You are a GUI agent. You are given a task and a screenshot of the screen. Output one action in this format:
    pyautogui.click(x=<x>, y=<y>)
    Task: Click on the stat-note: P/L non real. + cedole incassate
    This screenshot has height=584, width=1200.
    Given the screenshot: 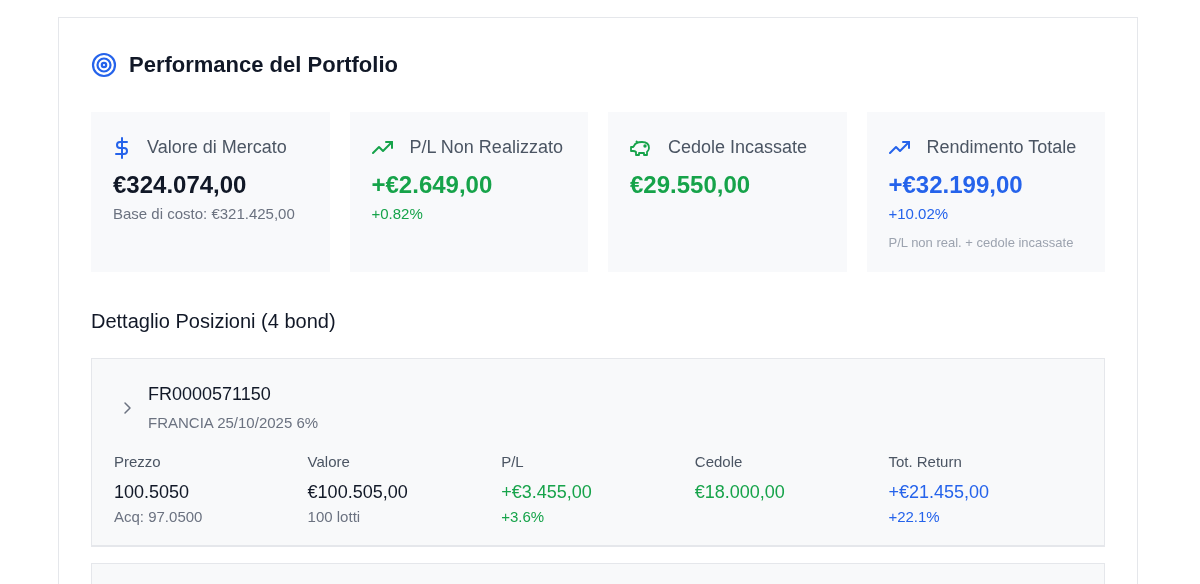 What is the action you would take?
    pyautogui.click(x=981, y=243)
    